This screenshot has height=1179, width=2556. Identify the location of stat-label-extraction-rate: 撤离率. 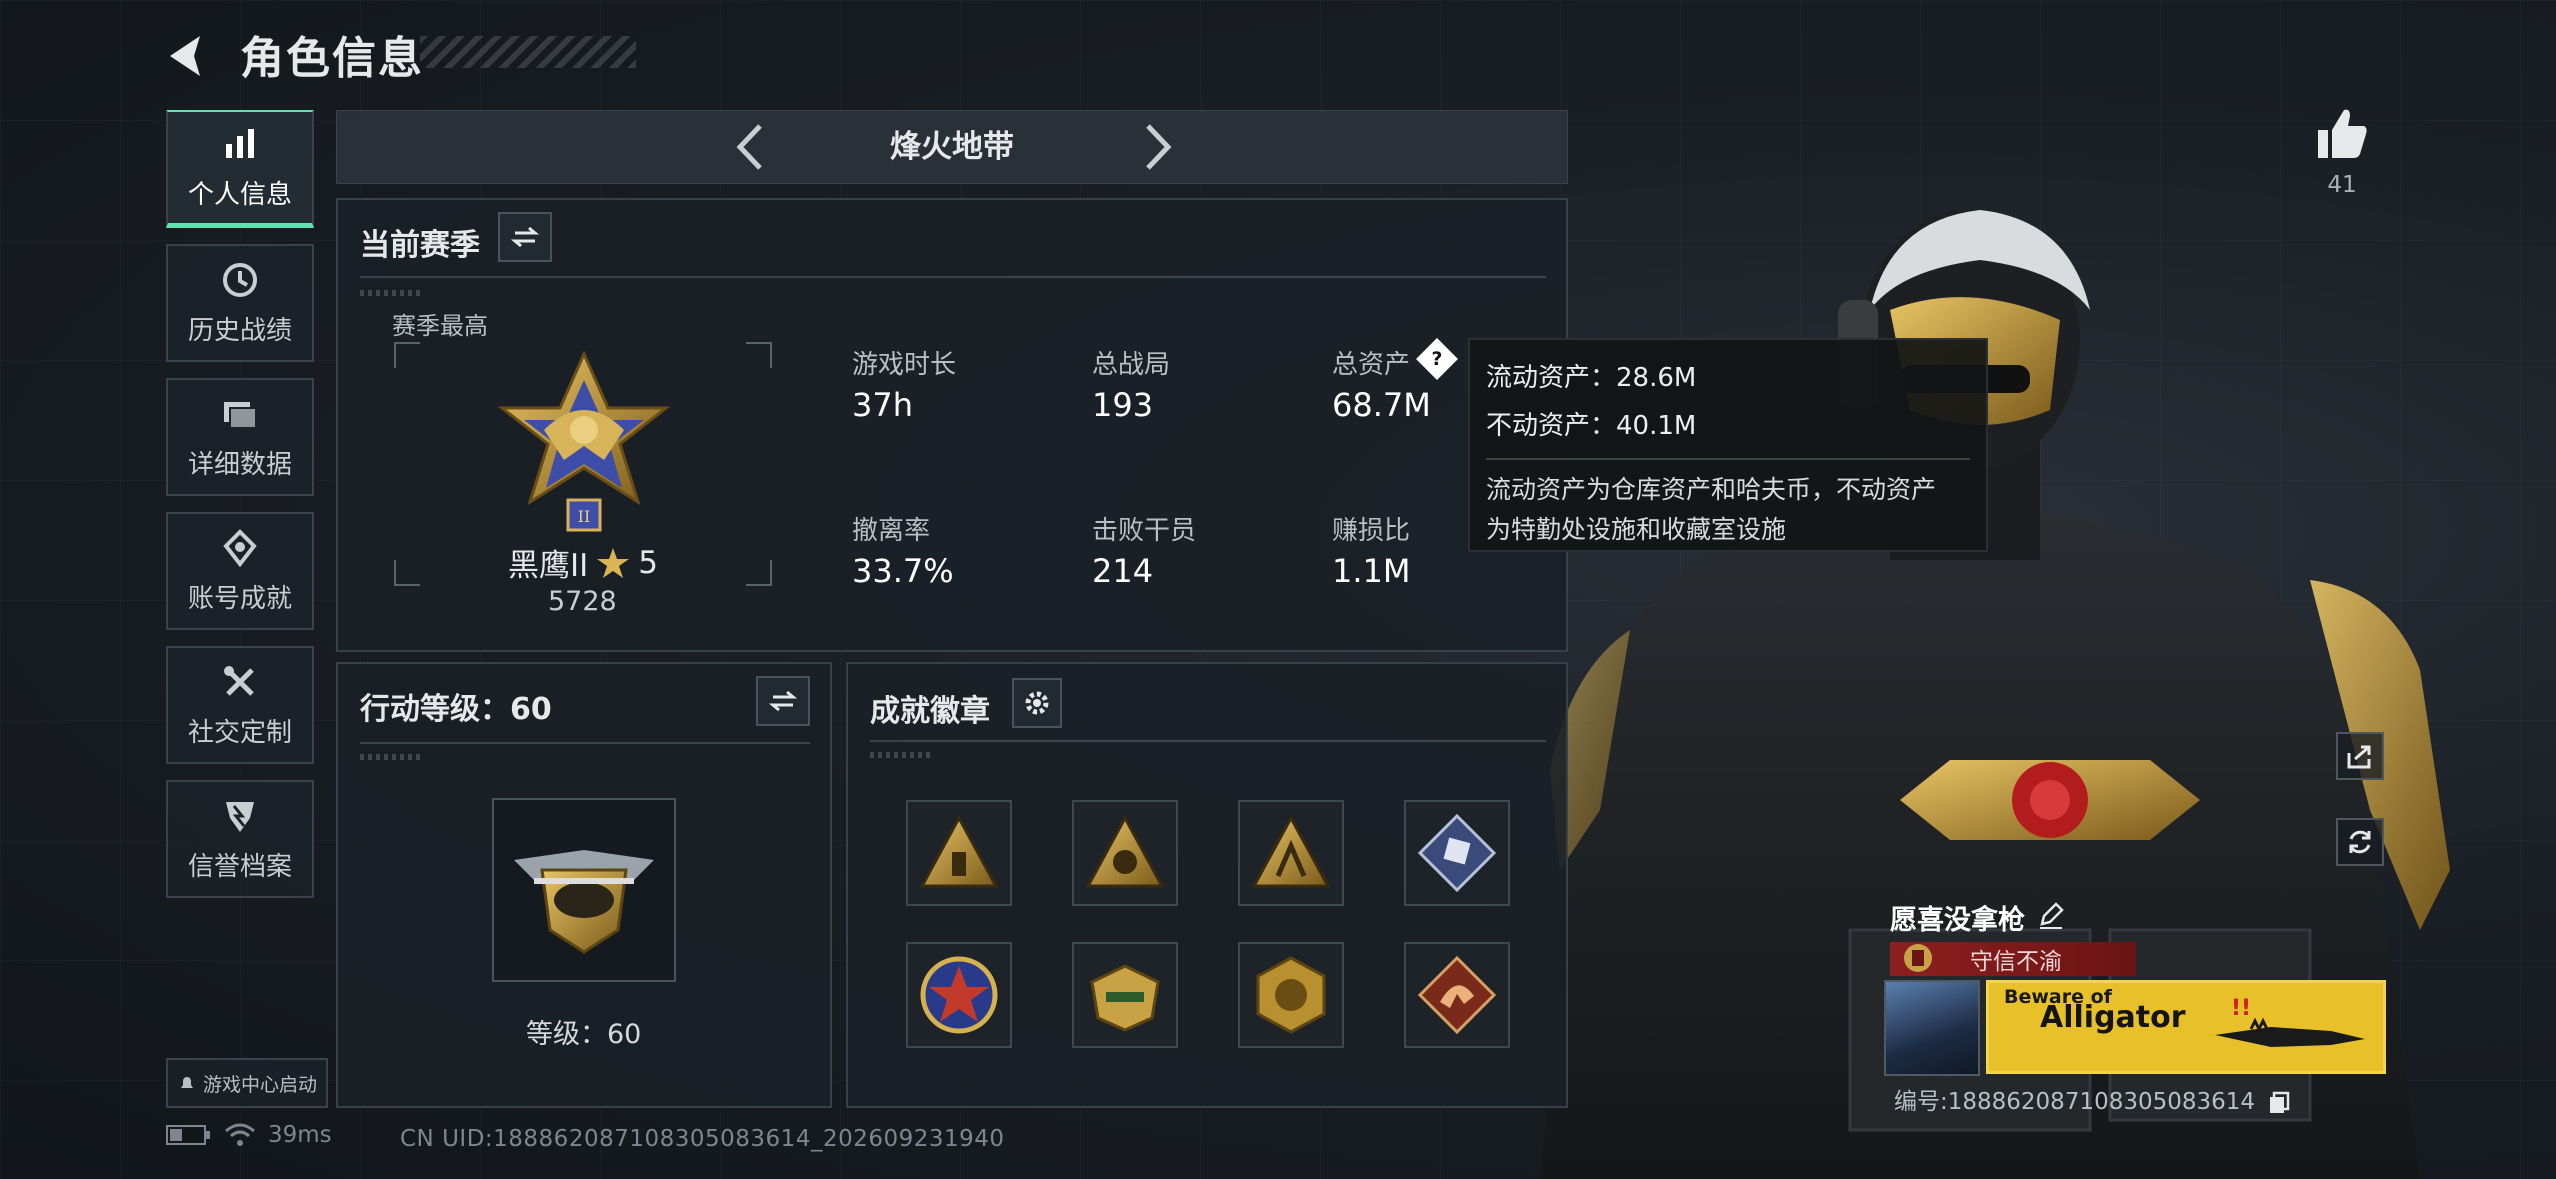
(891, 531).